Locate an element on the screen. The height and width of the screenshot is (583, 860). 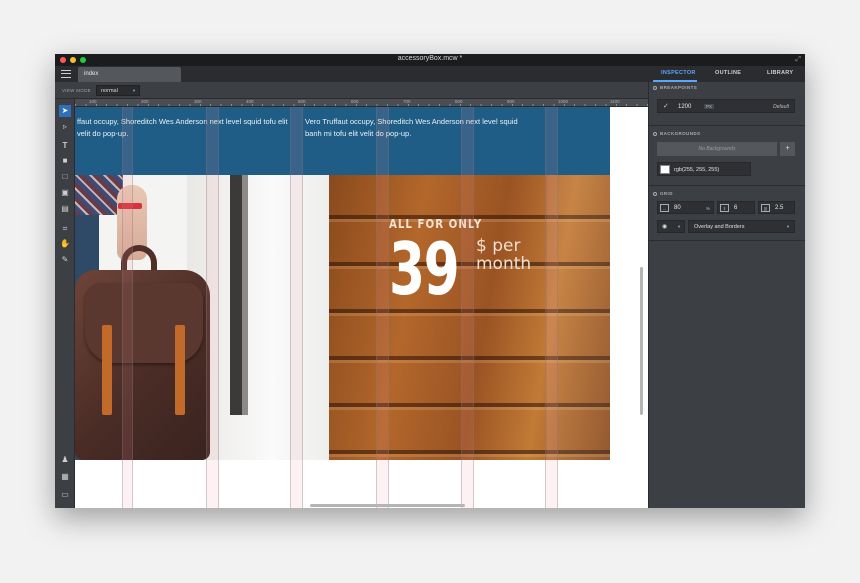
ruler-label: 100 is located at coordinates (93, 101).